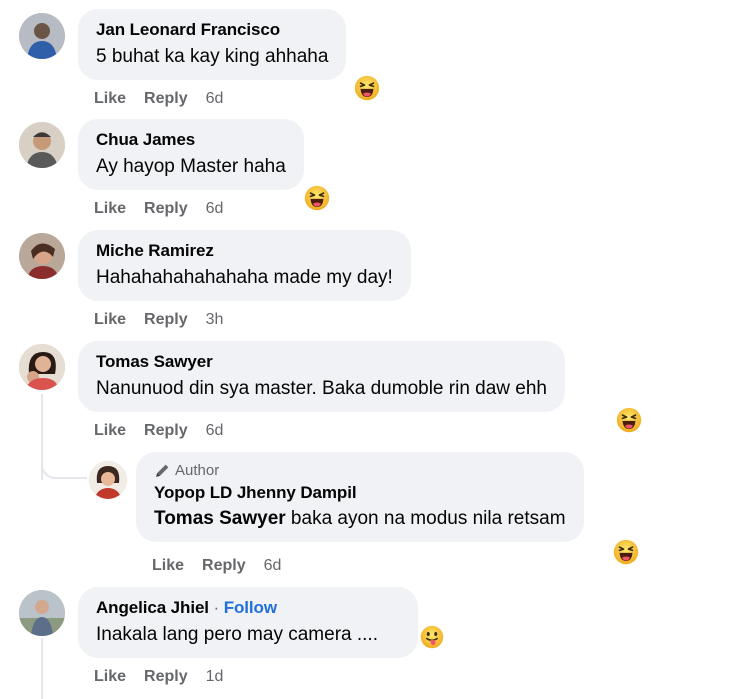 This screenshot has height=699, width=750. Describe the element at coordinates (162, 470) in the screenshot. I see `pencil-icon` at that location.